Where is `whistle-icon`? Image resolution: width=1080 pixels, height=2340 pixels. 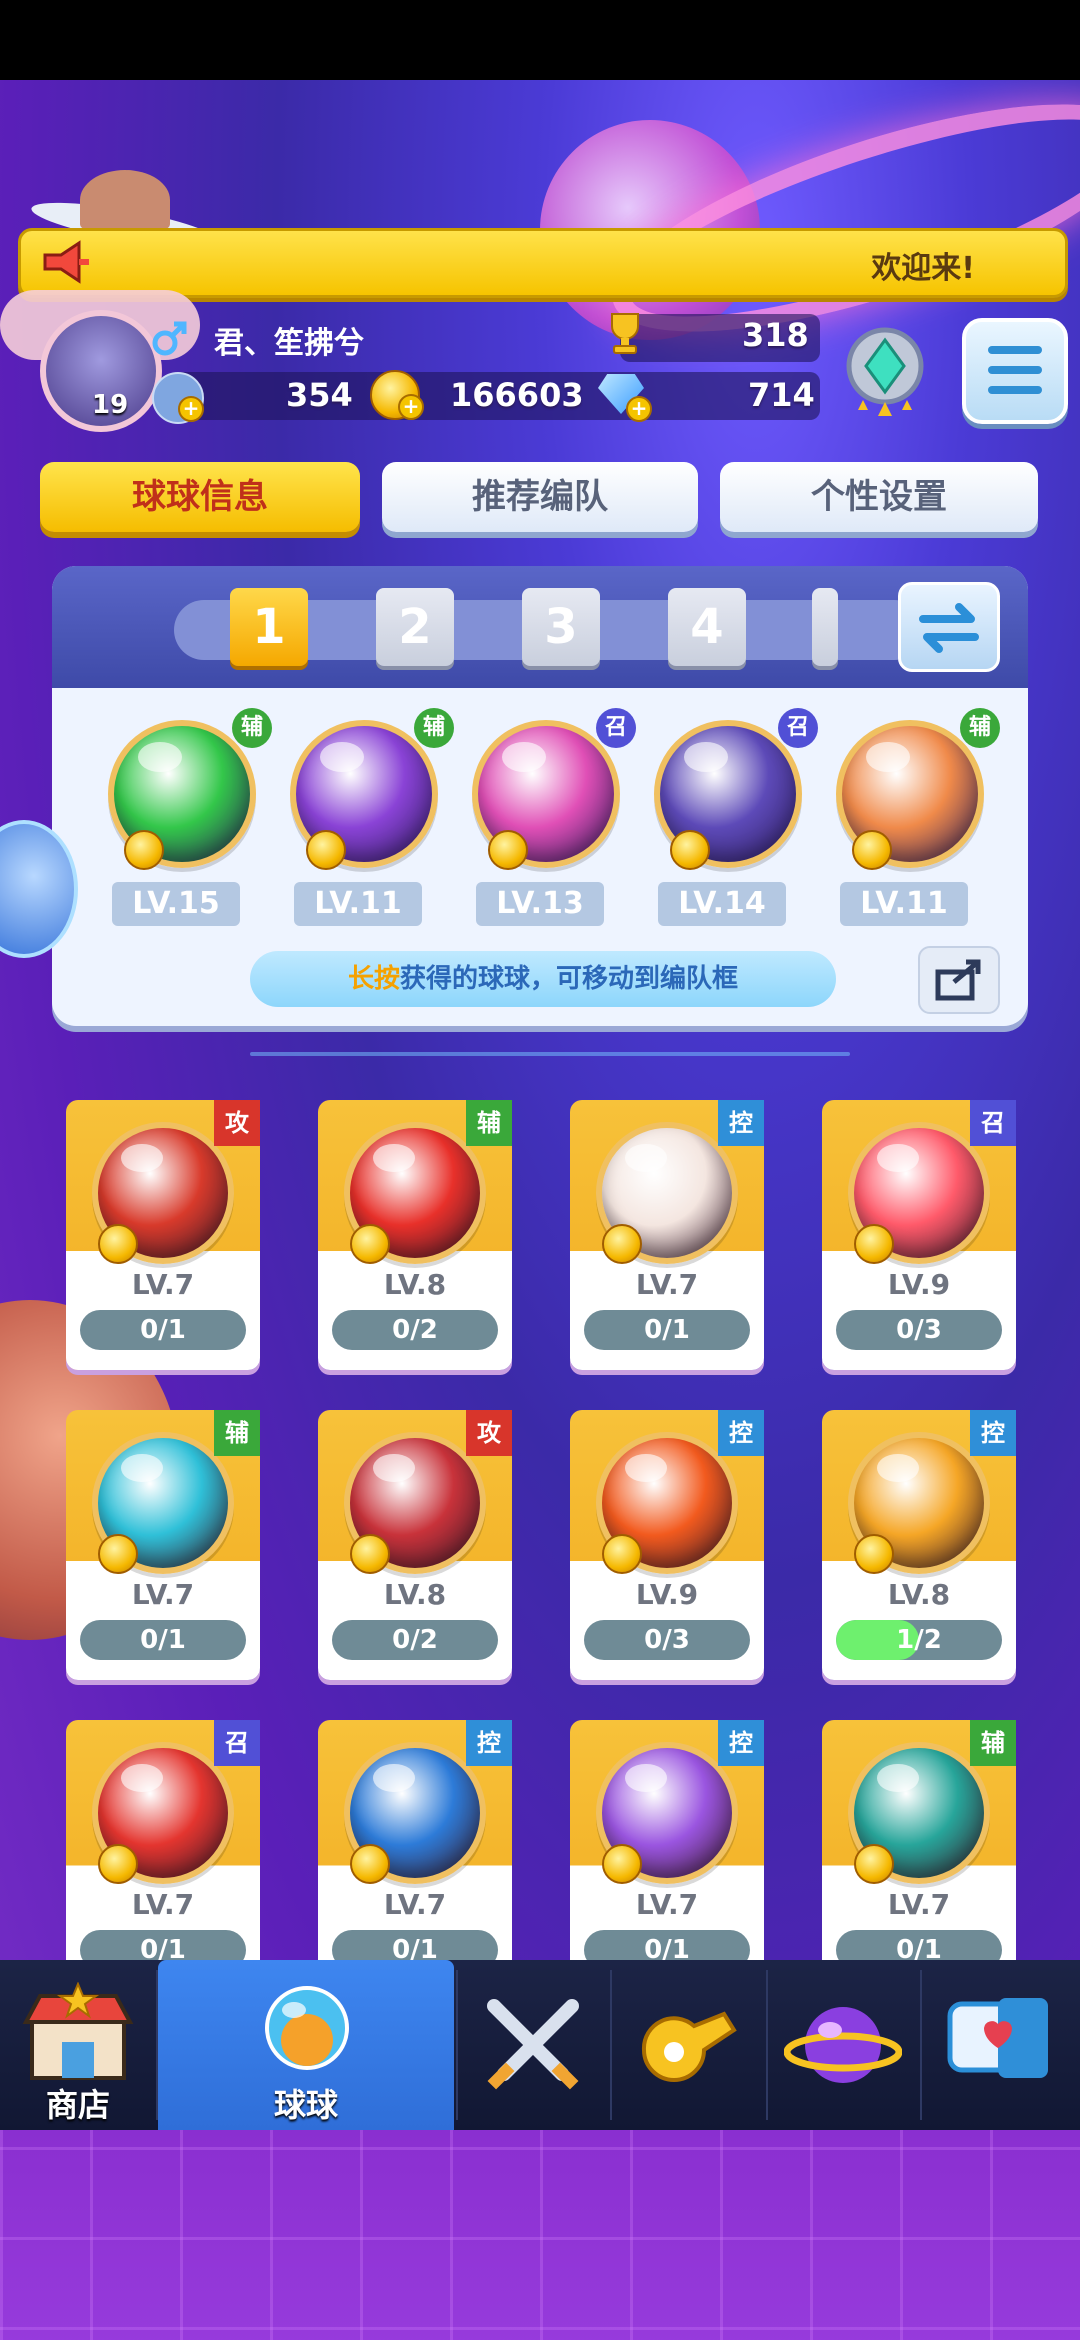
whistle-icon is located at coordinates (689, 2046).